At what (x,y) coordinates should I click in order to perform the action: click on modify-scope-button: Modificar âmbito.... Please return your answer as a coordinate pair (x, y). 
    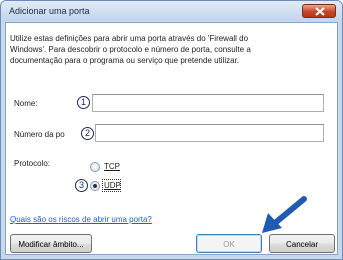
    Looking at the image, I should click on (51, 243).